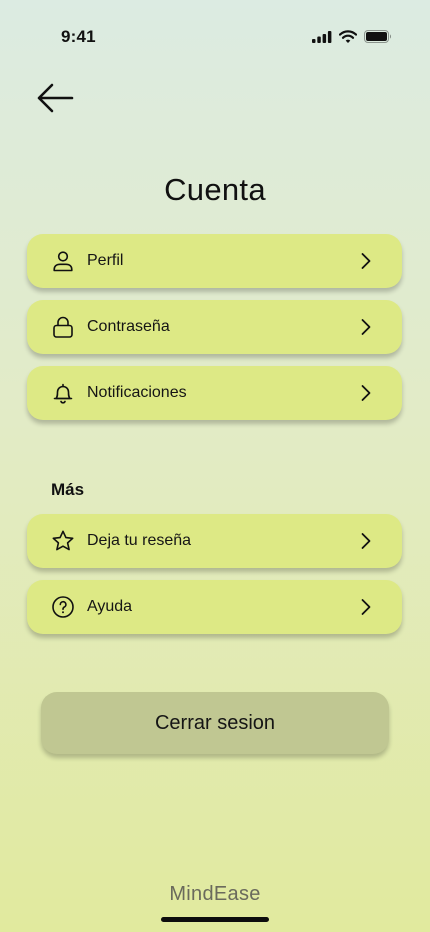  Describe the element at coordinates (128, 326) in the screenshot. I see `menu-item-label: Contraseña` at that location.